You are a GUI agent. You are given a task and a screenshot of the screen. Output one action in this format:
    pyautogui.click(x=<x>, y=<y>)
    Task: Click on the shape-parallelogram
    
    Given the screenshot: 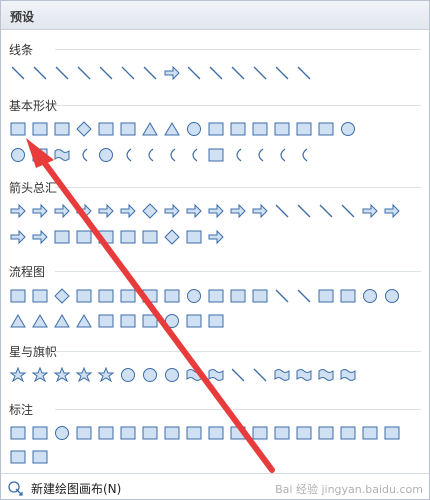 What is the action you would take?
    pyautogui.click(x=40, y=129)
    